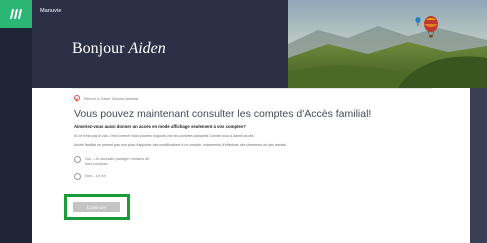 Image resolution: width=487 pixels, height=243 pixels. I want to click on greeting-name: Aiden, so click(147, 48).